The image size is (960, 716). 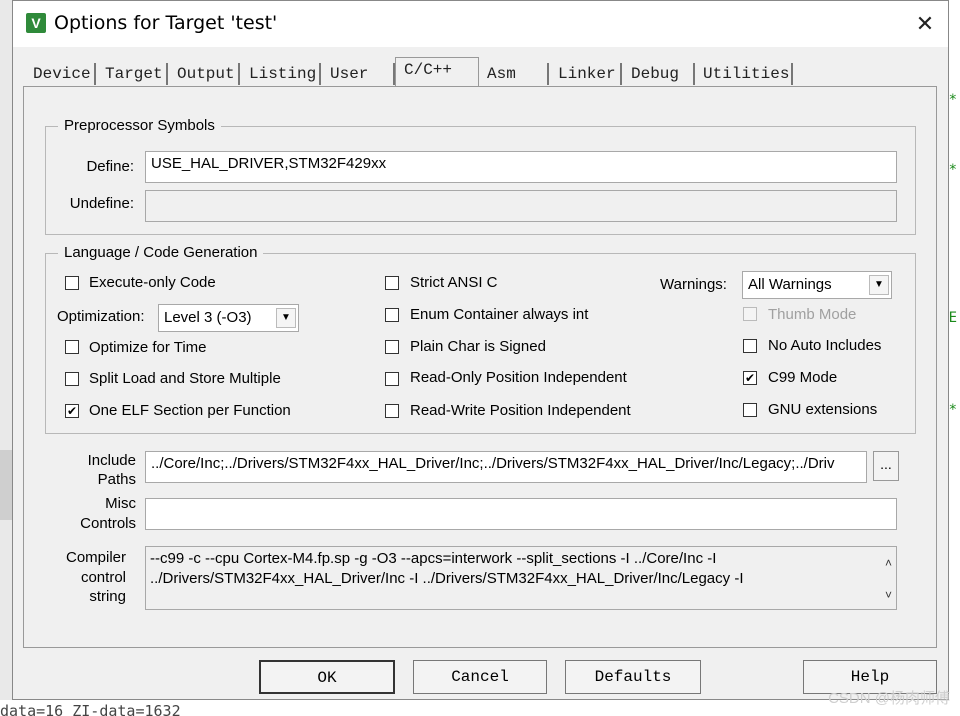 I want to click on no-auto-includes-label: No Auto Includes, so click(x=825, y=345).